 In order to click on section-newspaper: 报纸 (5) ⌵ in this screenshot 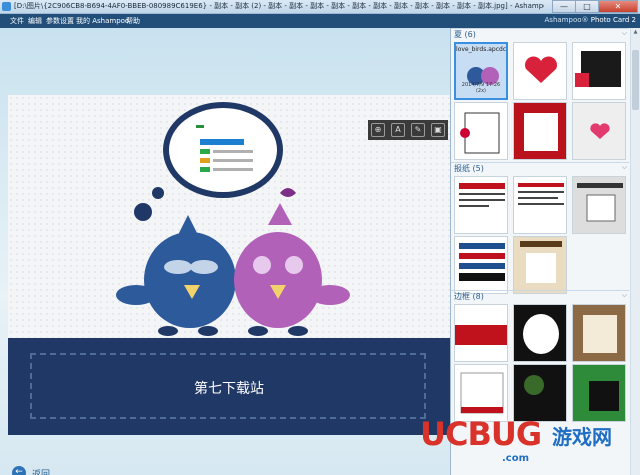, I will do `click(540, 168)`.